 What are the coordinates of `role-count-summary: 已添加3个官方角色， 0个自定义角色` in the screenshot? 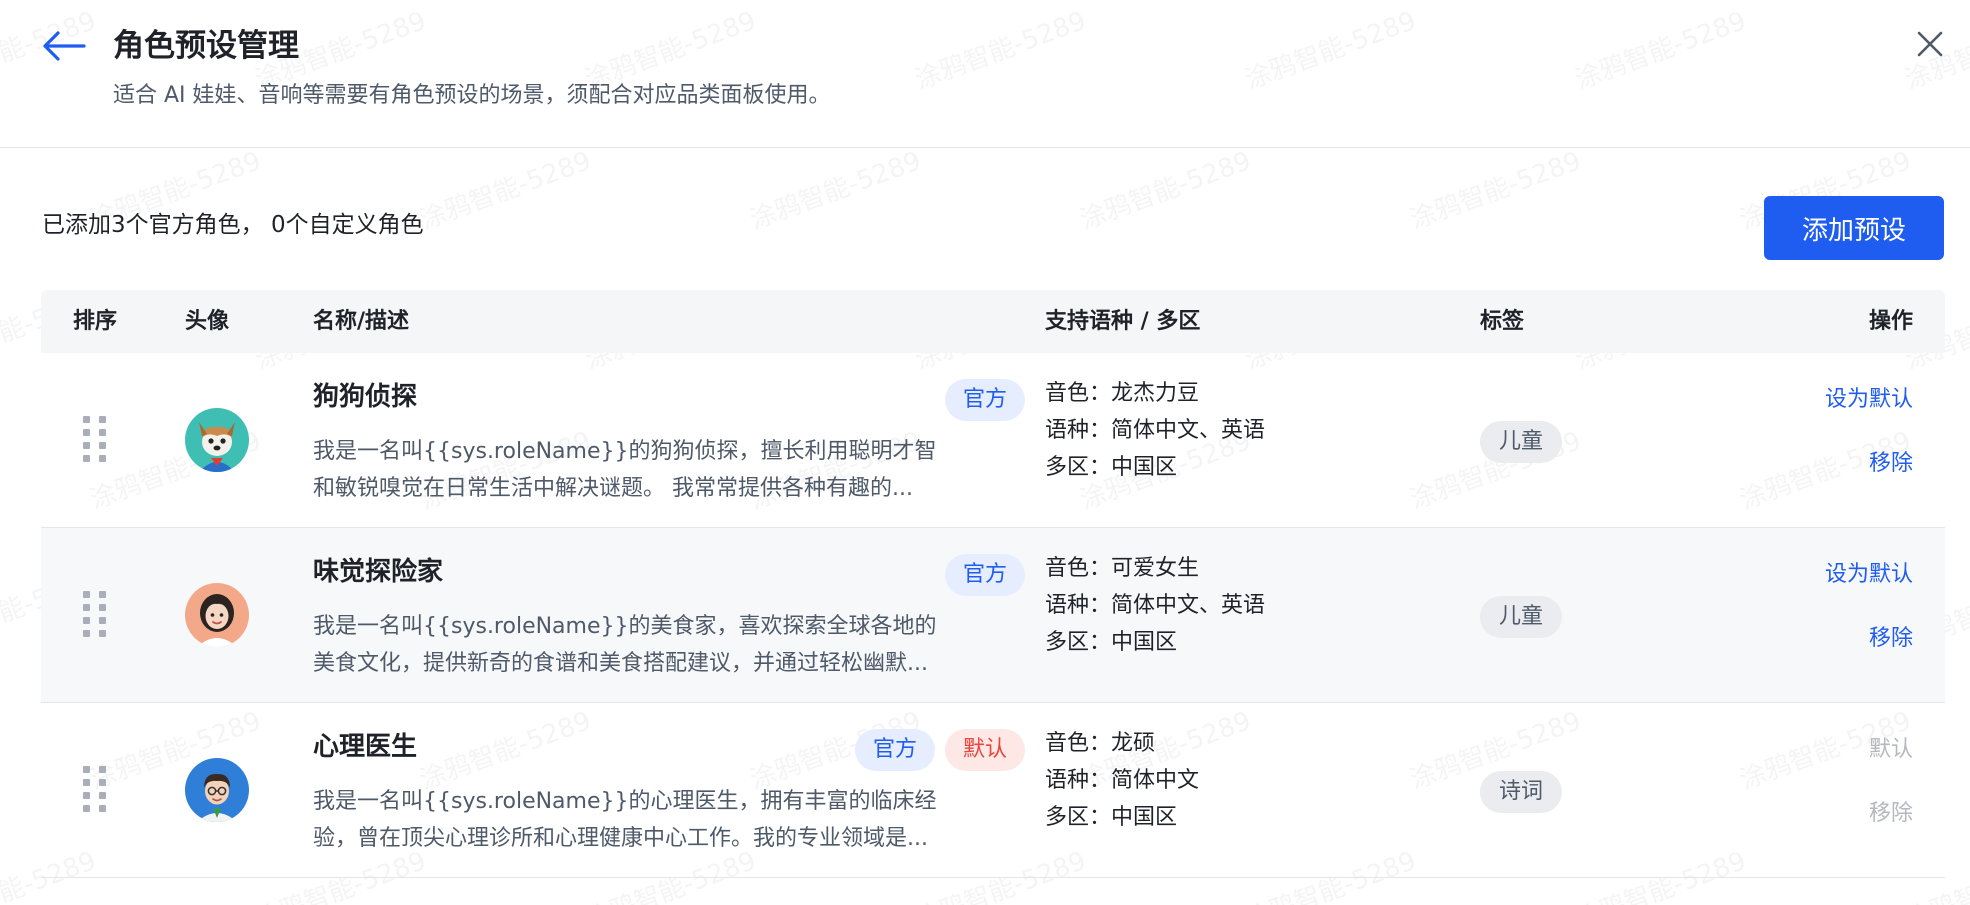 It's located at (233, 225).